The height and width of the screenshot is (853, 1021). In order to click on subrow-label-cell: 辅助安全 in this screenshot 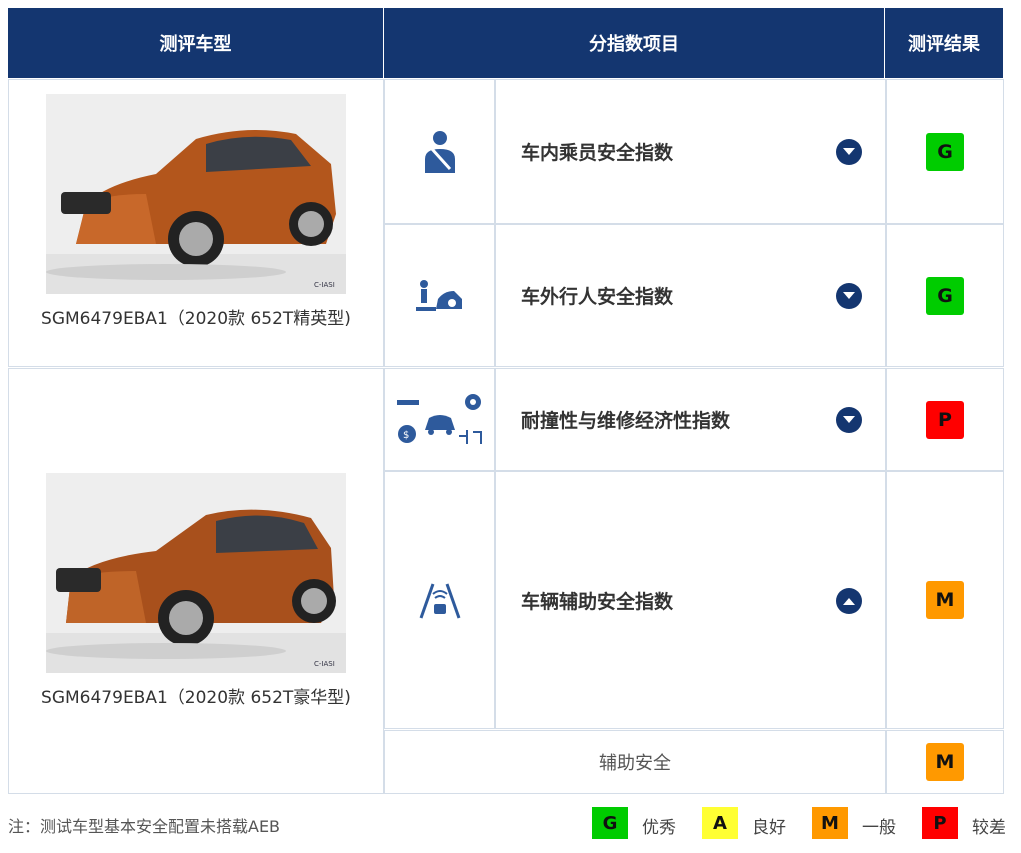, I will do `click(635, 762)`.